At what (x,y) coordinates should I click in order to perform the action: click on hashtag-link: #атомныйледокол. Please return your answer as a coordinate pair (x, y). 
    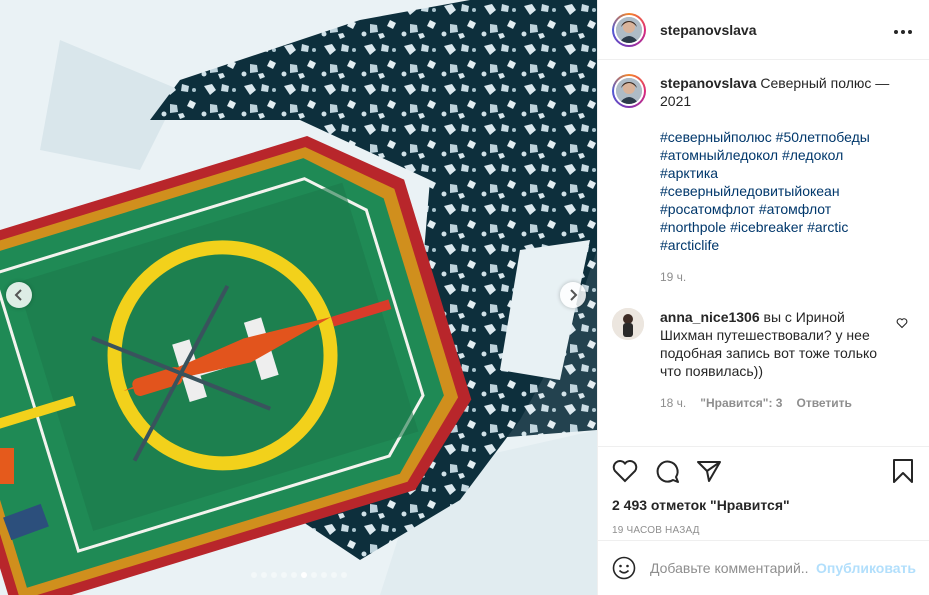
    Looking at the image, I should click on (719, 155).